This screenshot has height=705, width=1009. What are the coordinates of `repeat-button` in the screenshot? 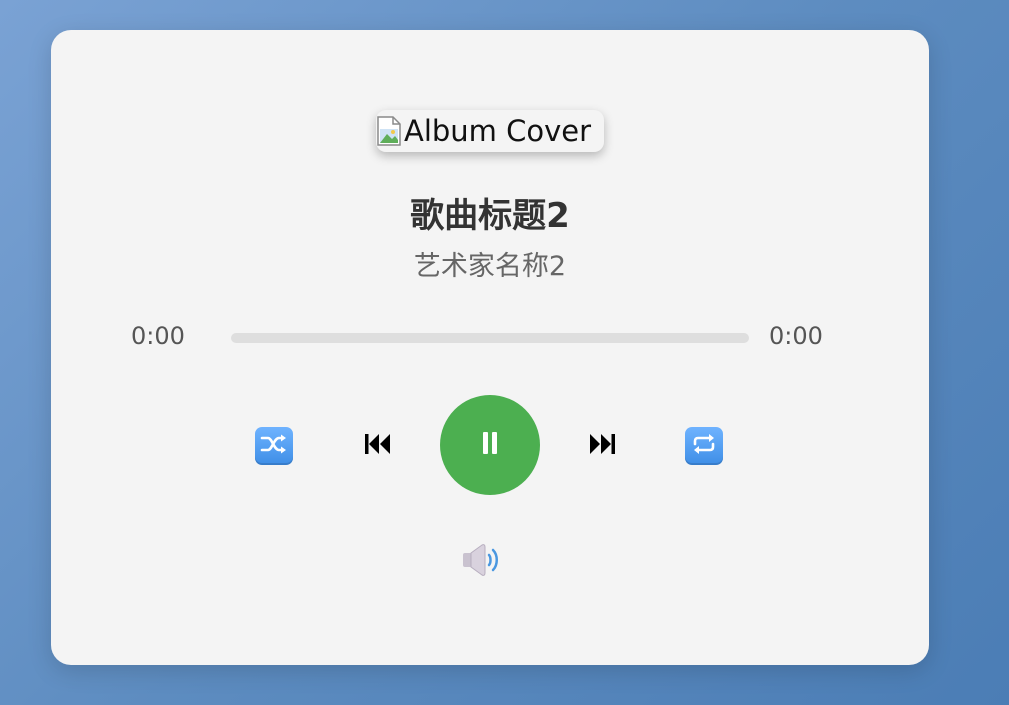 It's located at (704, 446).